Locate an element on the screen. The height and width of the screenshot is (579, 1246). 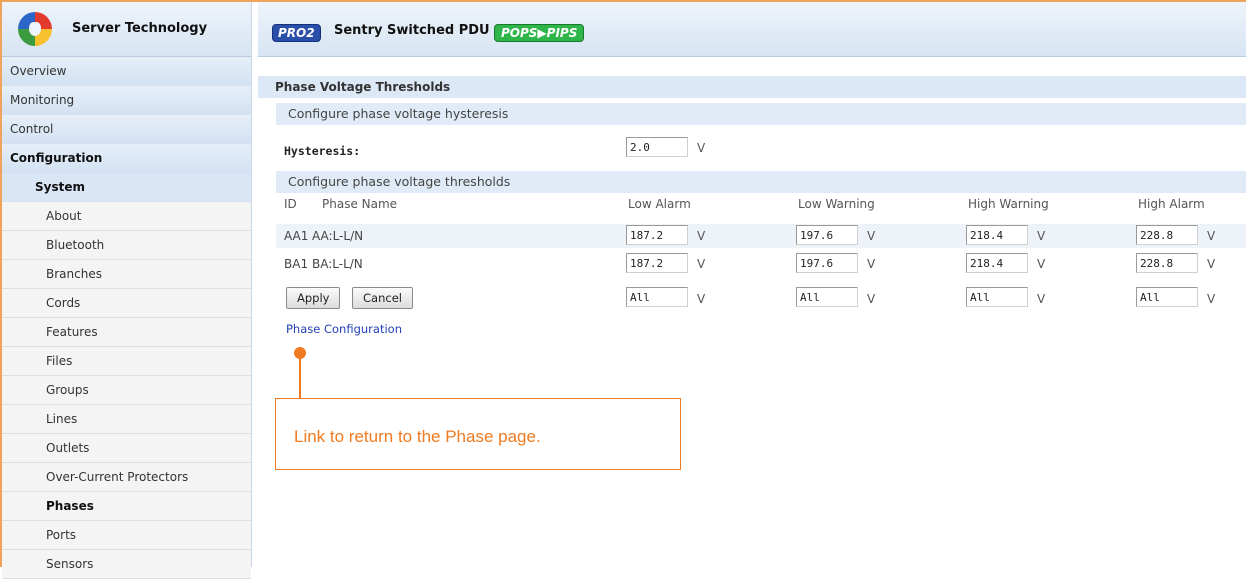
row-phase-name: BA:L-L/N is located at coordinates (337, 264).